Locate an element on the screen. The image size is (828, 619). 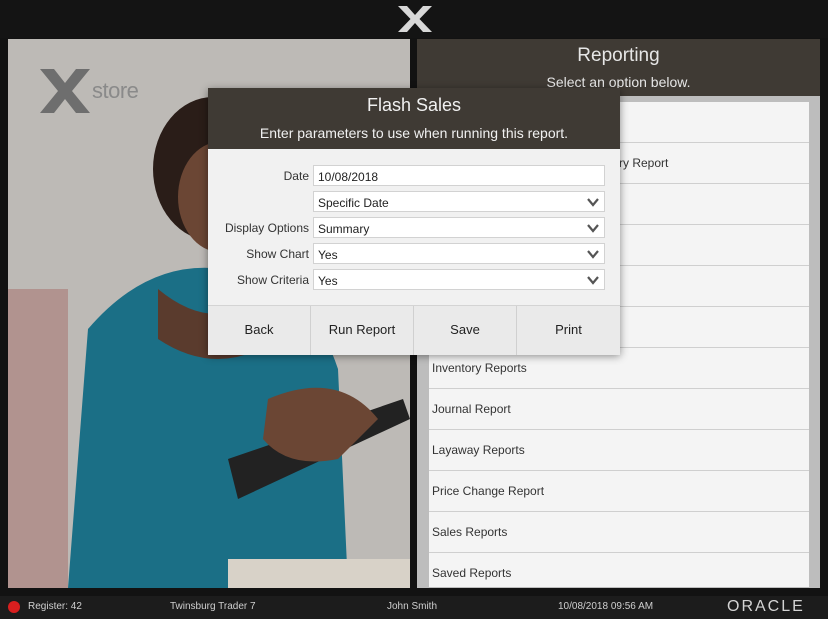
oracle-logo: ORACLE is located at coordinates (766, 606).